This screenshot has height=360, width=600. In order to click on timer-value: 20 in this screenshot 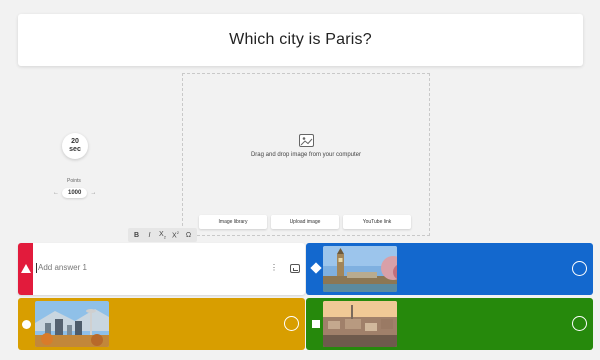, I will do `click(75, 141)`.